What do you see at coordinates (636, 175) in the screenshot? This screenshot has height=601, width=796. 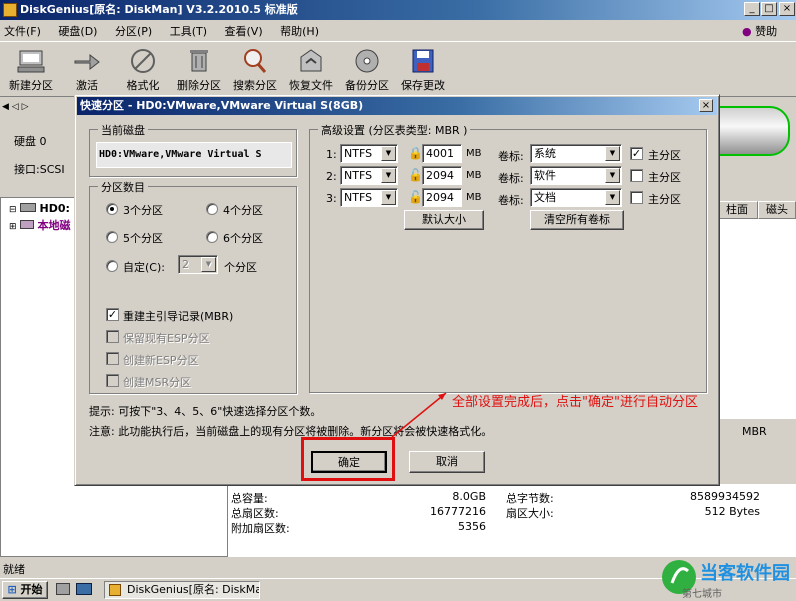 I see `row-2-primary-checkbox` at bounding box center [636, 175].